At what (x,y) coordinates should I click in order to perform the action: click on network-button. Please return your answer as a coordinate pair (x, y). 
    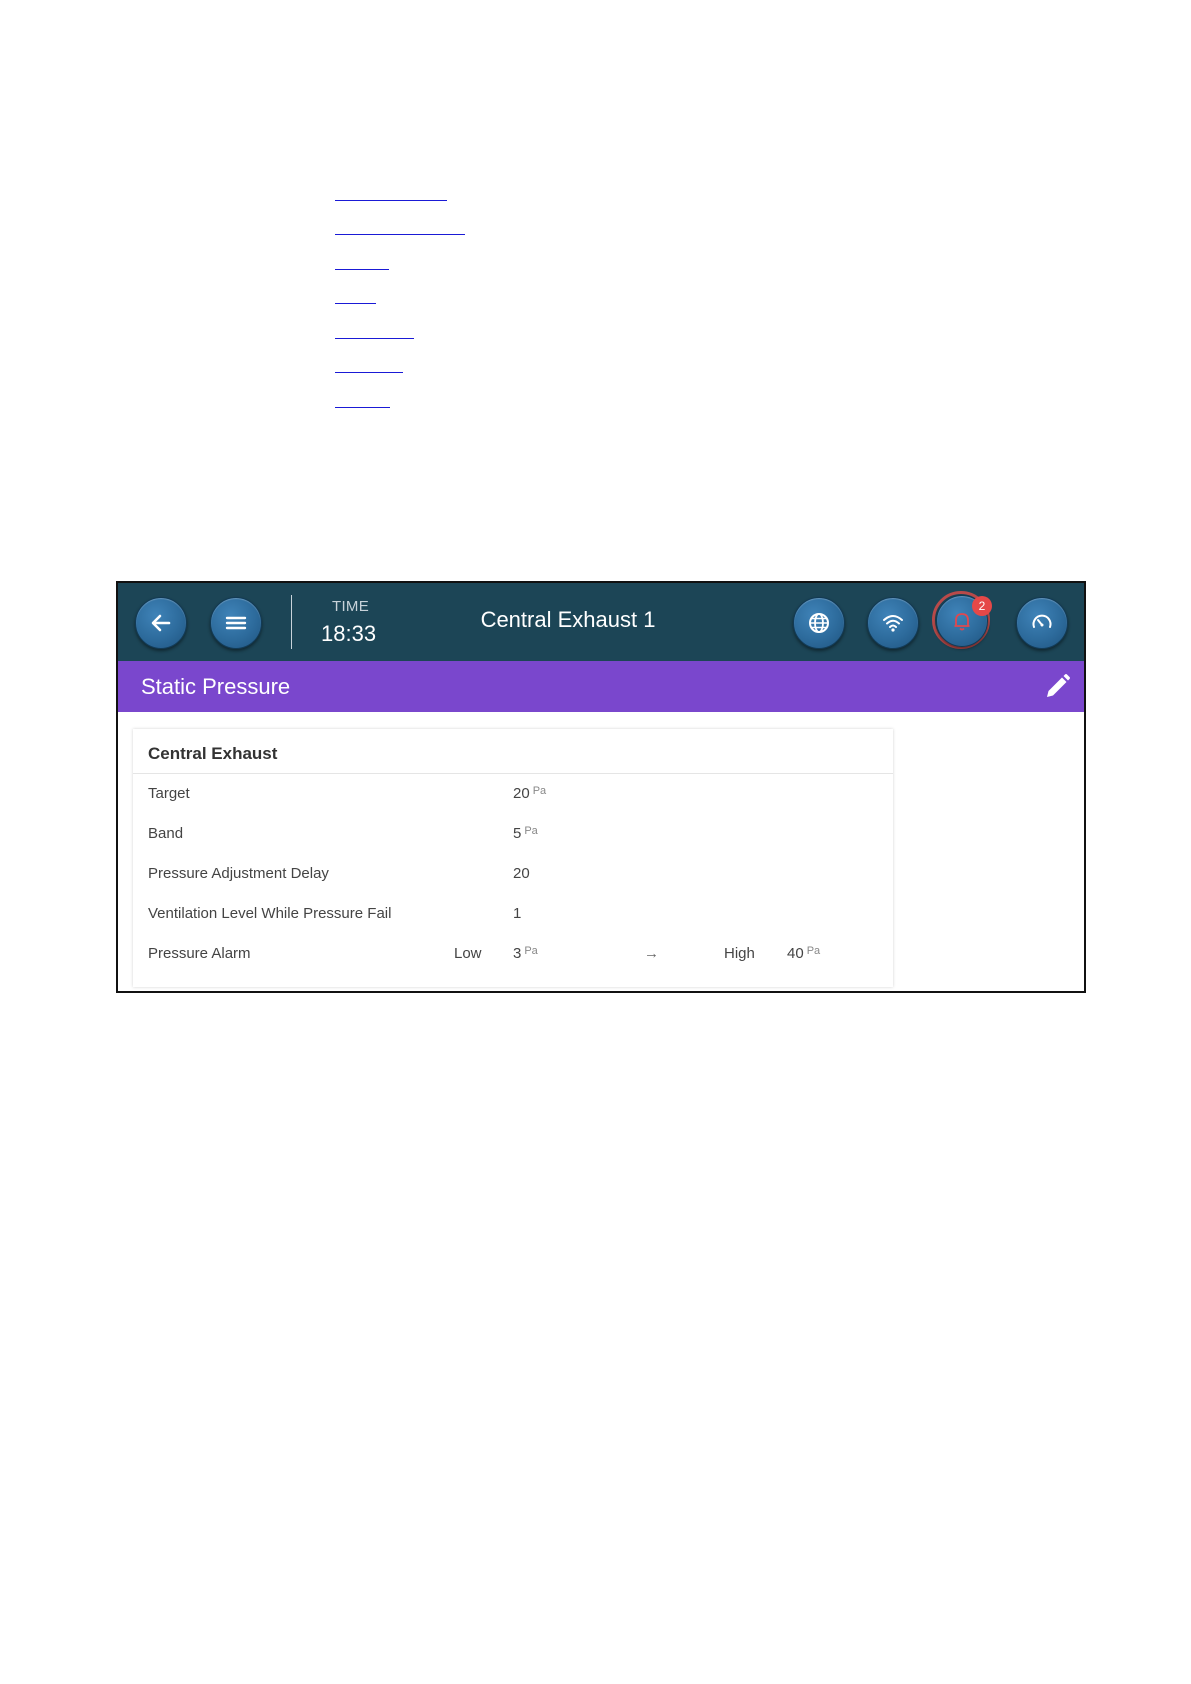
    Looking at the image, I should click on (893, 623).